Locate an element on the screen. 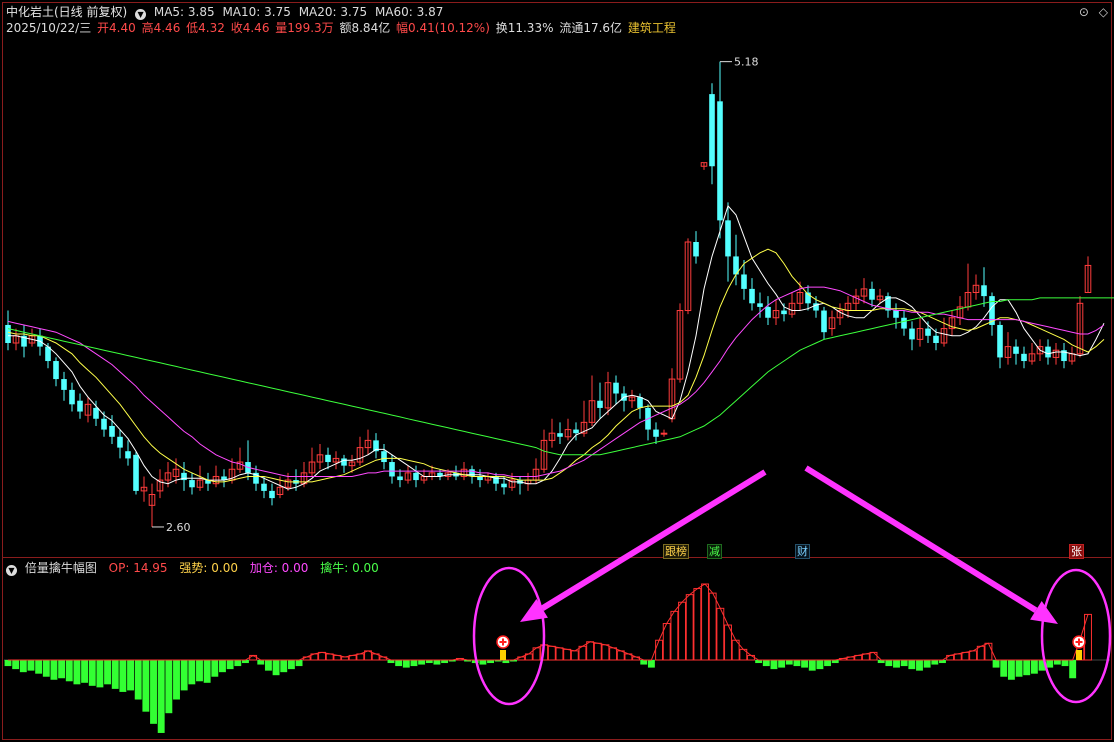  ma10-label: MA10: 3.75 is located at coordinates (256, 12).